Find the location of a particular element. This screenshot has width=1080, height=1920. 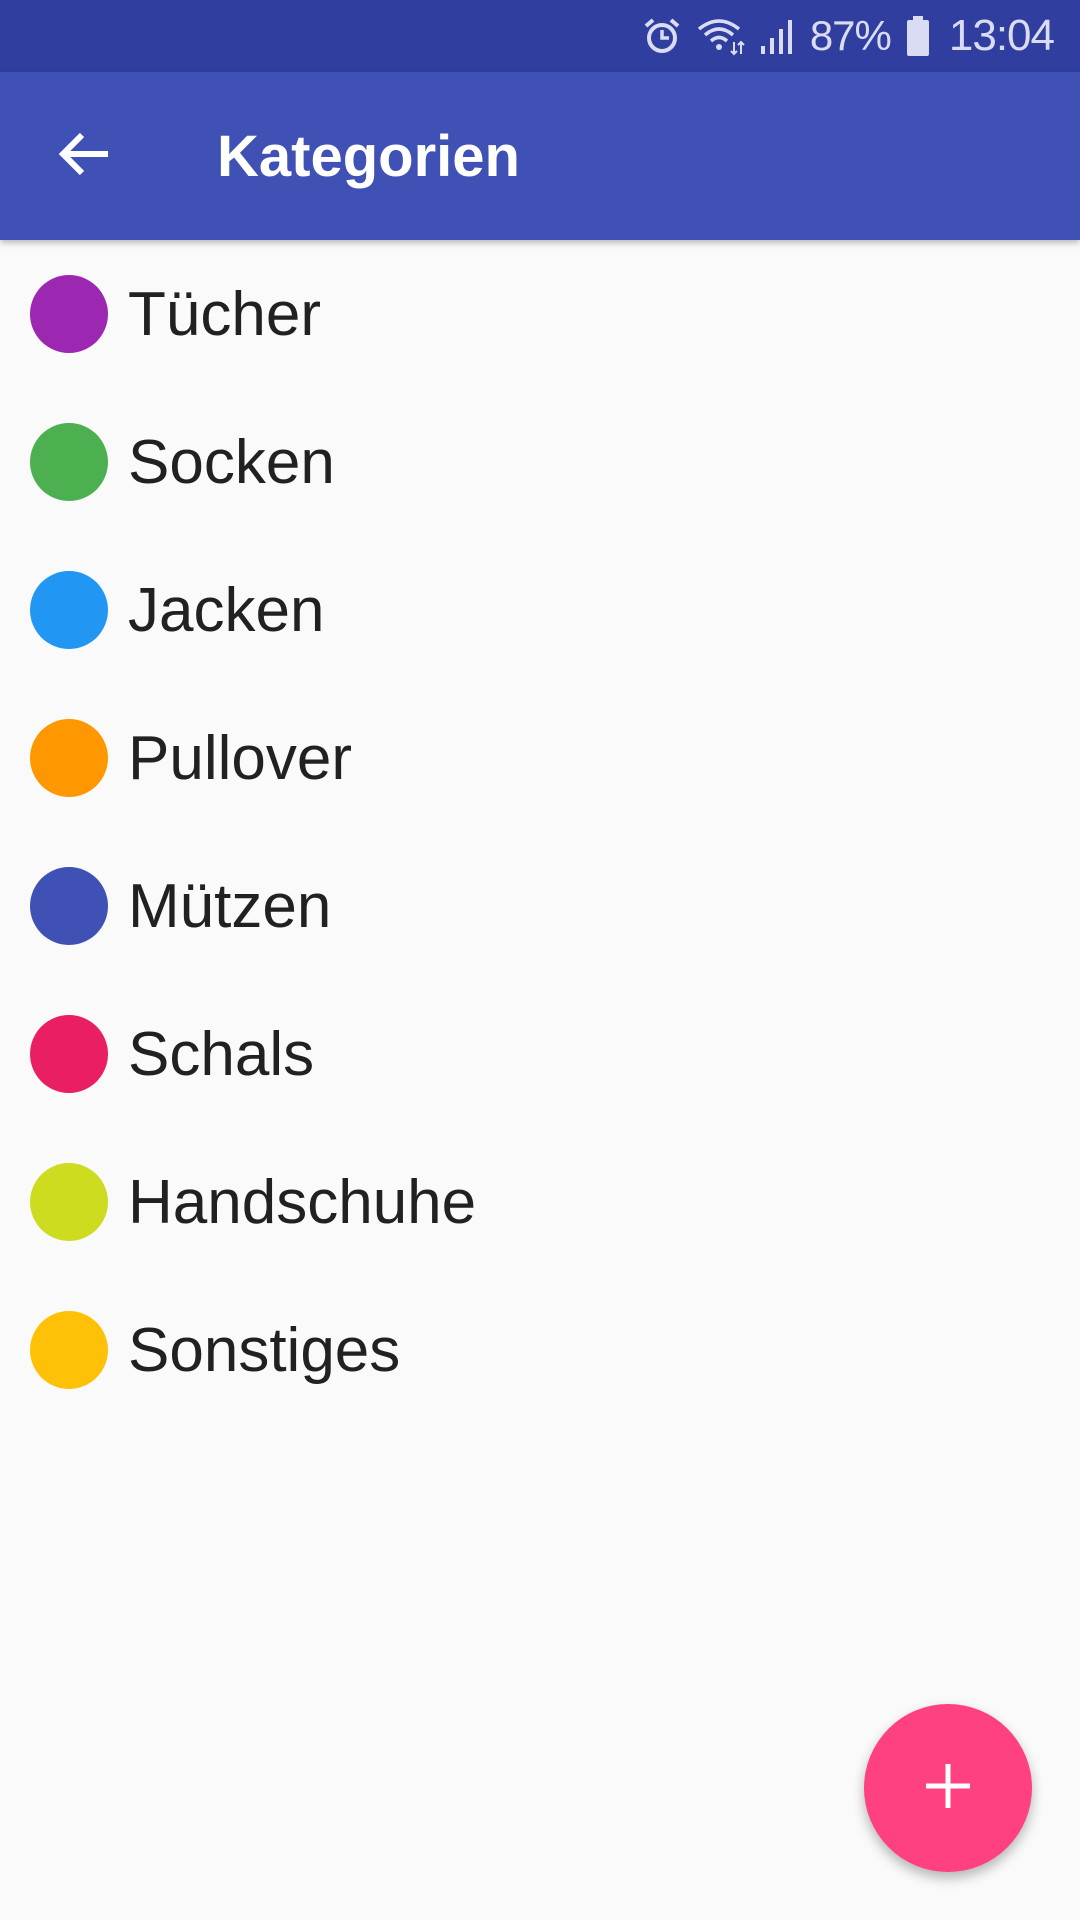

category-item-handschuhe: Handschuhe is located at coordinates (540, 1202).